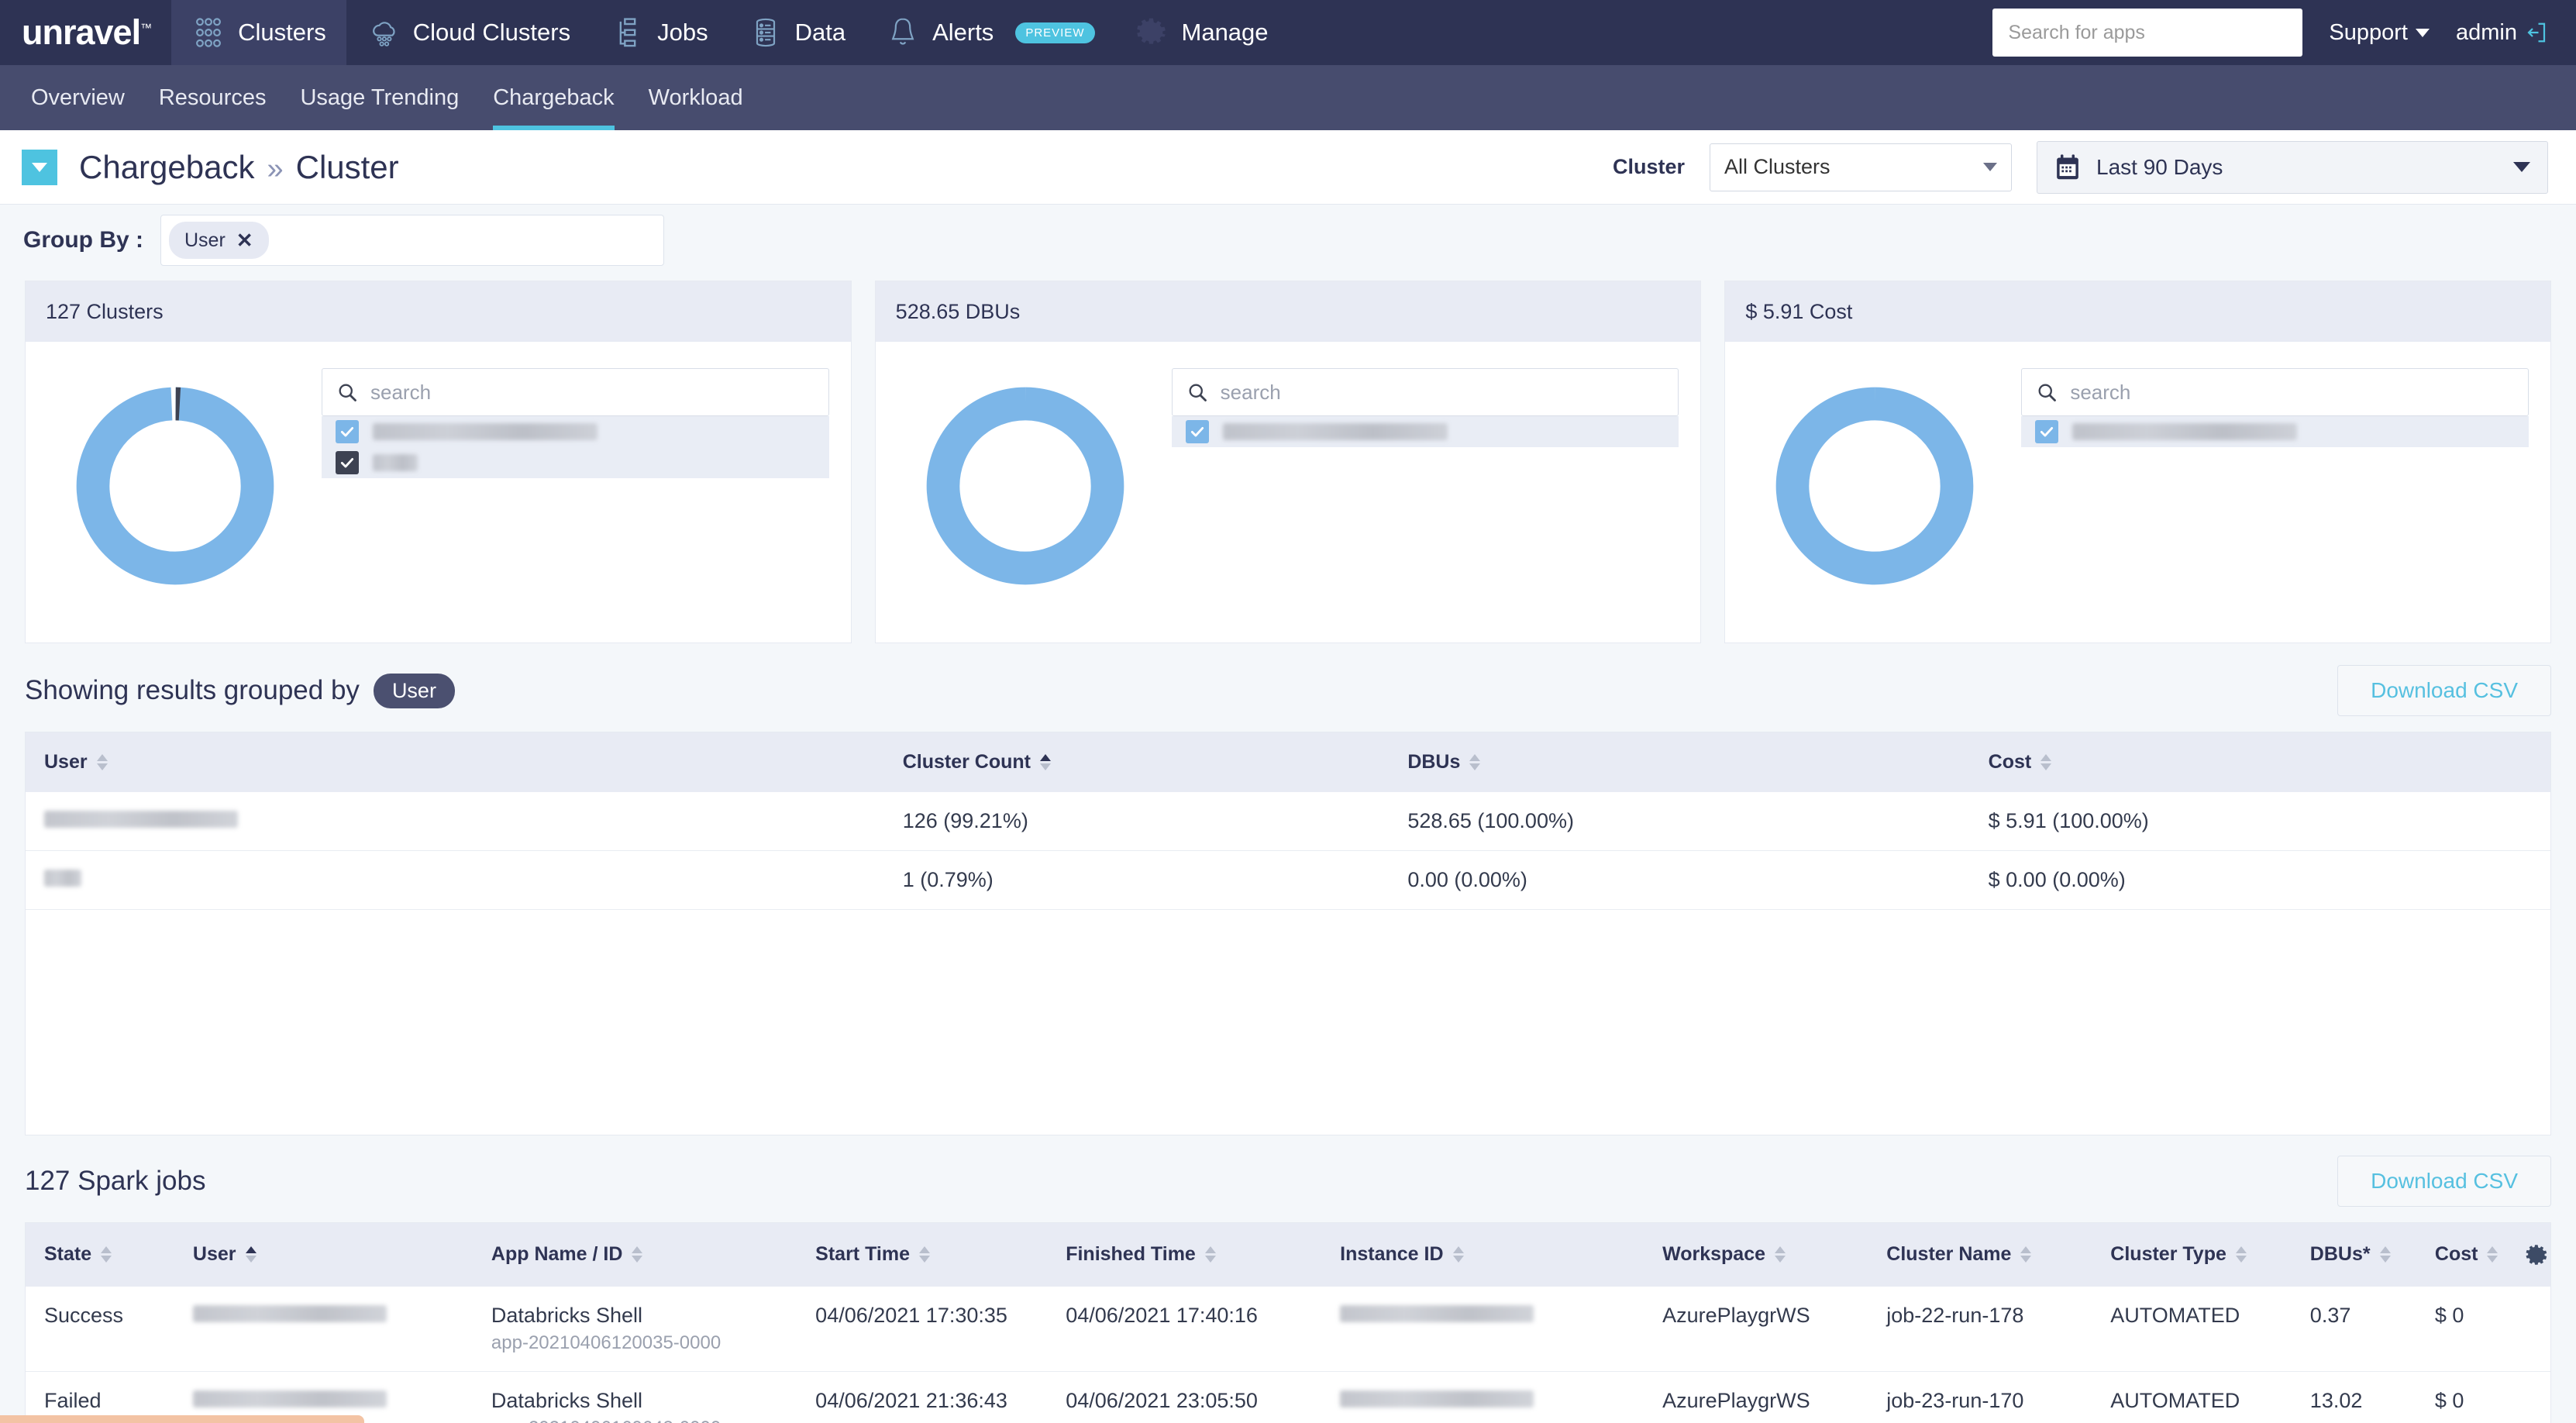  What do you see at coordinates (282, 32) in the screenshot?
I see `nav-item-clusters-label: Clusters` at bounding box center [282, 32].